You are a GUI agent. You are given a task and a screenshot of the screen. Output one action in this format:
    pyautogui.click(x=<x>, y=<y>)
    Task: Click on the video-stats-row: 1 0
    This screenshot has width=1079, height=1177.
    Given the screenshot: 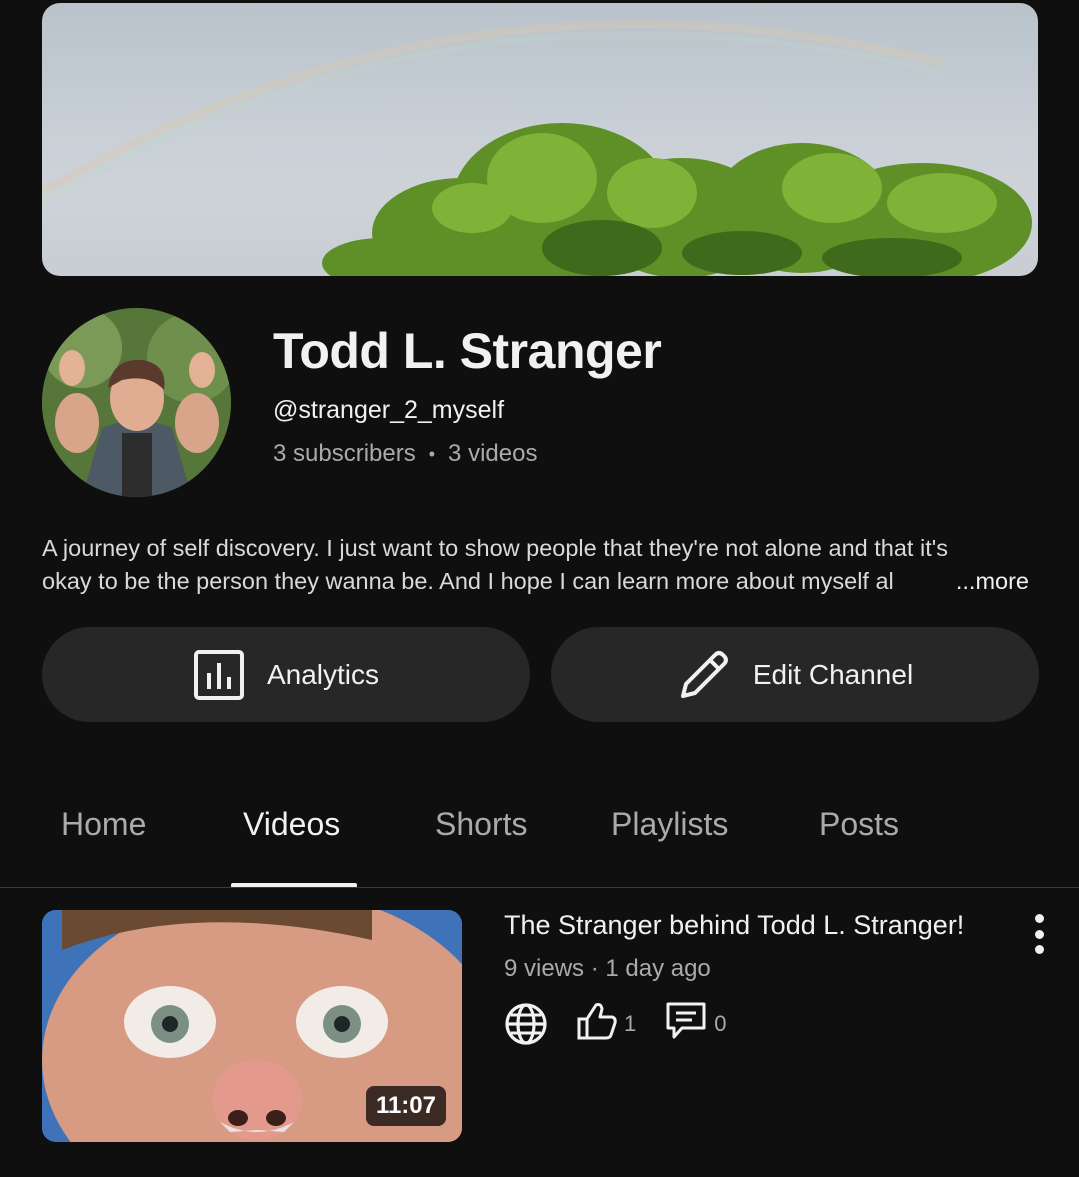 What is the action you would take?
    pyautogui.click(x=629, y=1024)
    